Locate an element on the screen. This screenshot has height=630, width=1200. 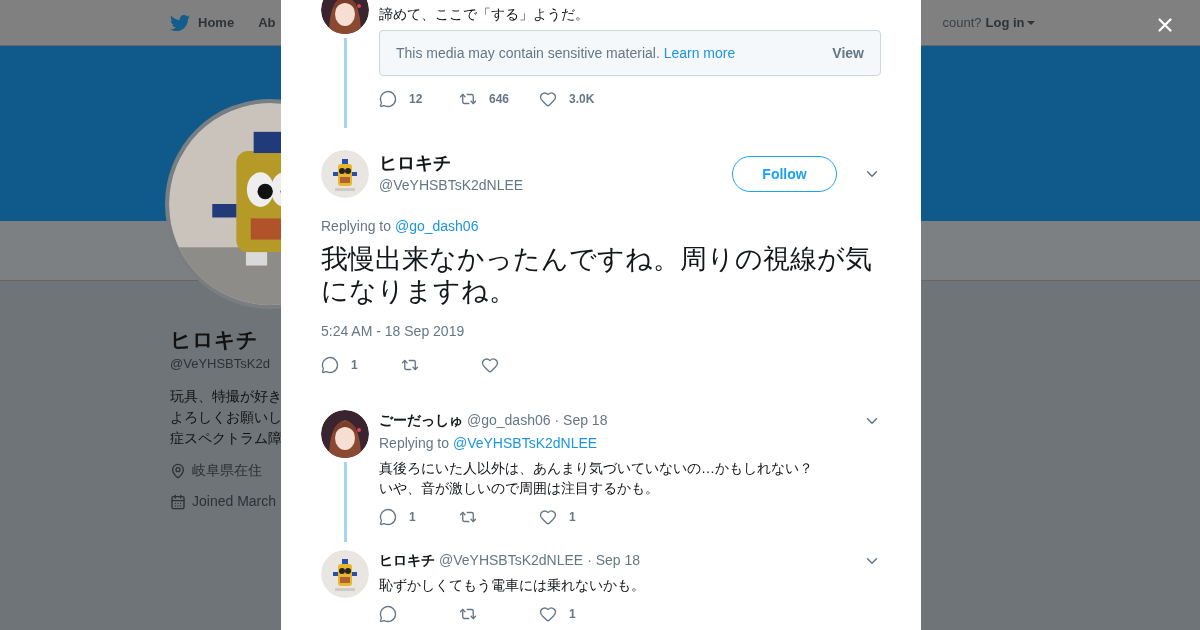
mention-link: @VeYHSBTsK2dNLEE is located at coordinates (525, 443).